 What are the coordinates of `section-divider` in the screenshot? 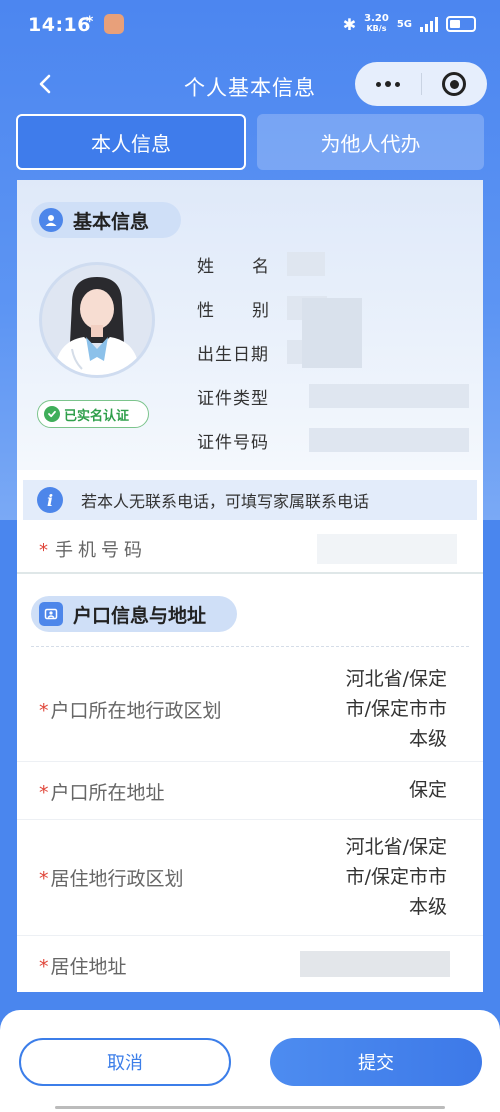 It's located at (250, 646).